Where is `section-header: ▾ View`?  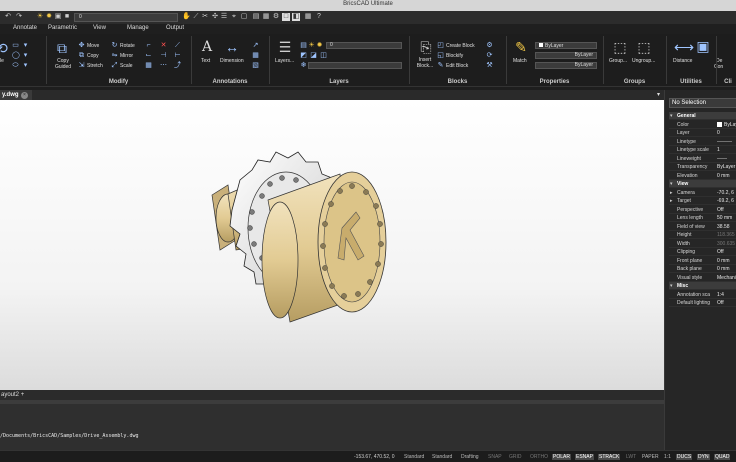 section-header: ▾ View is located at coordinates (702, 184).